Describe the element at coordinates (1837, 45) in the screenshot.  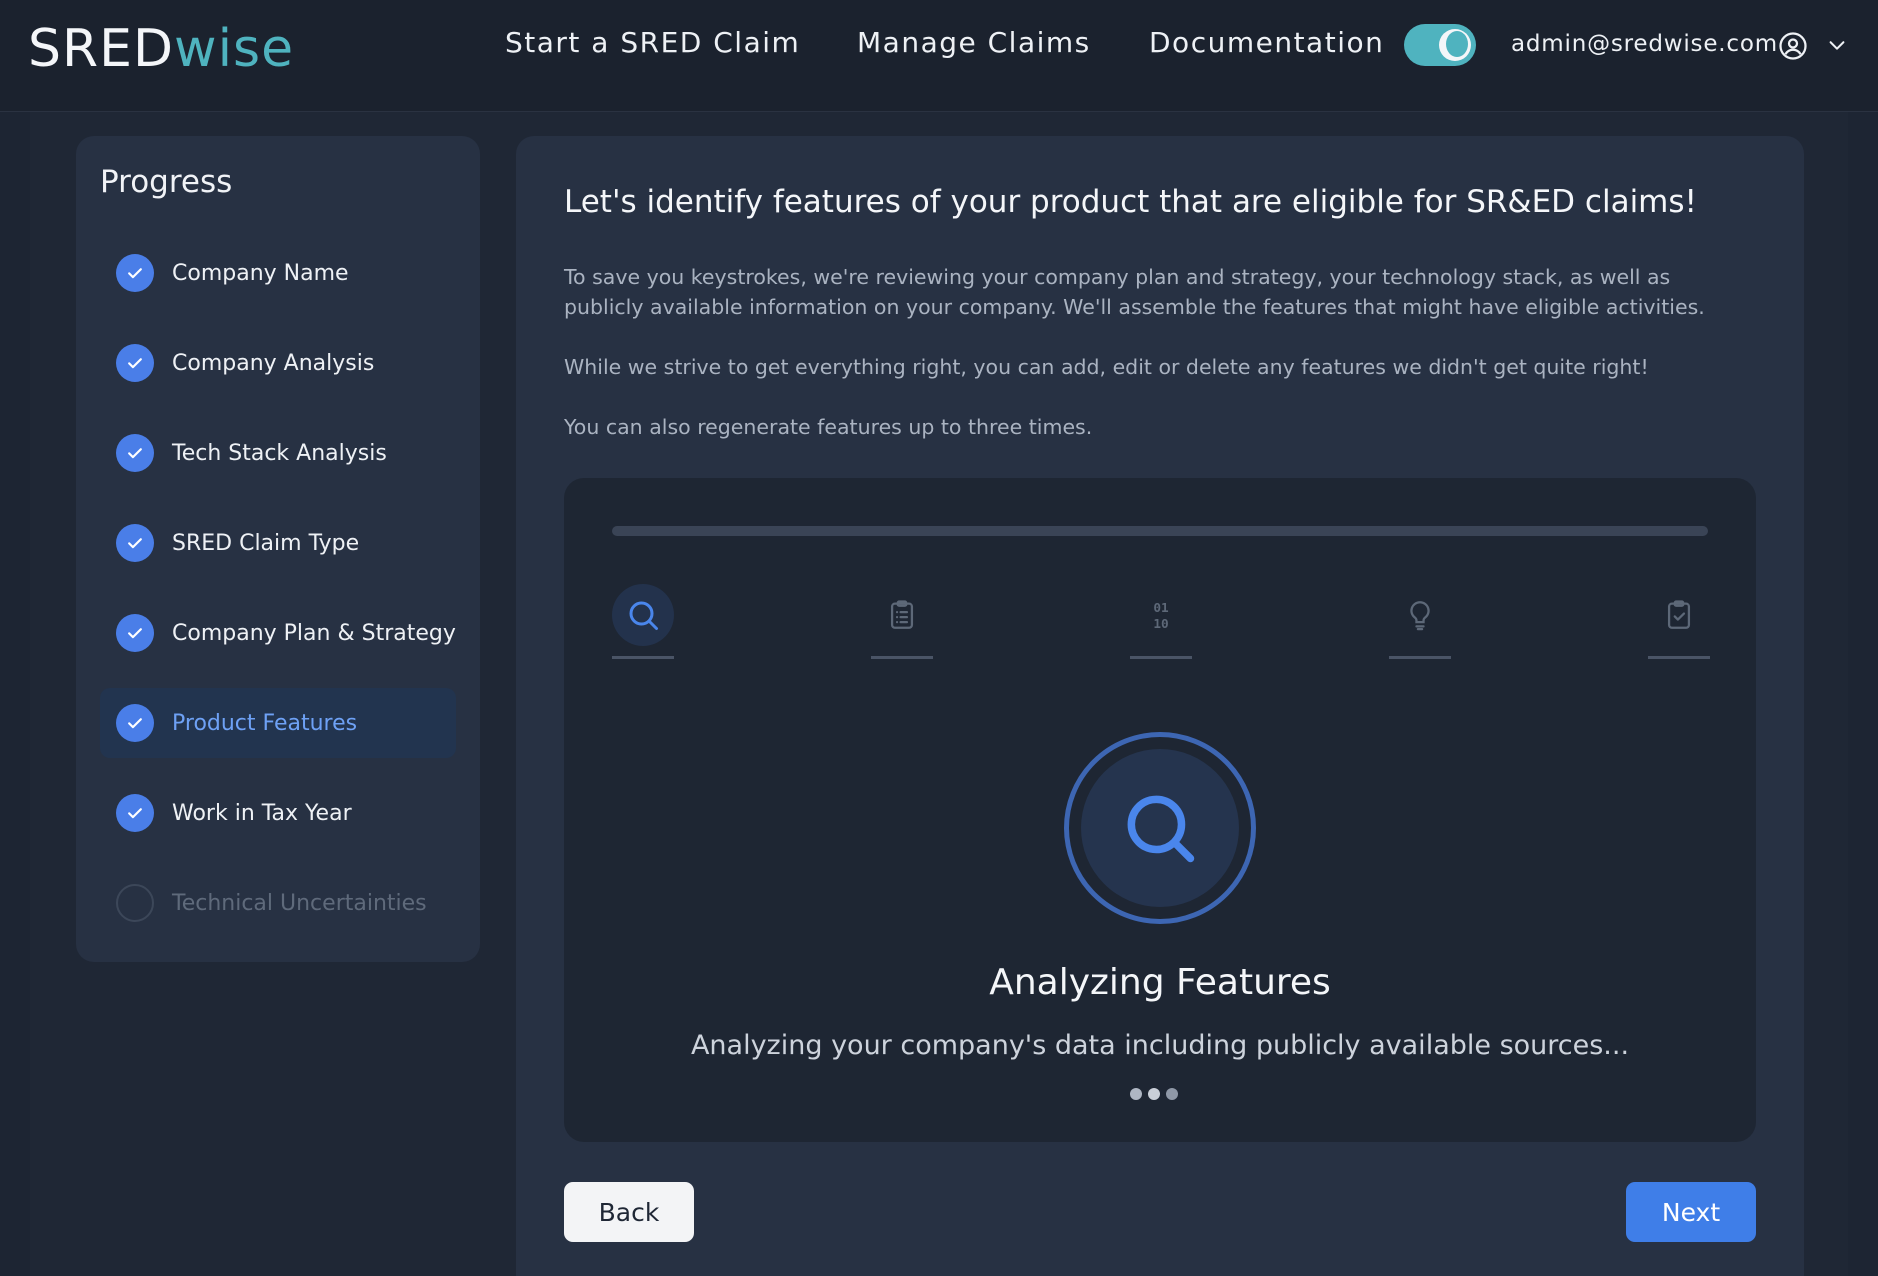
I see `chevron-down-icon` at that location.